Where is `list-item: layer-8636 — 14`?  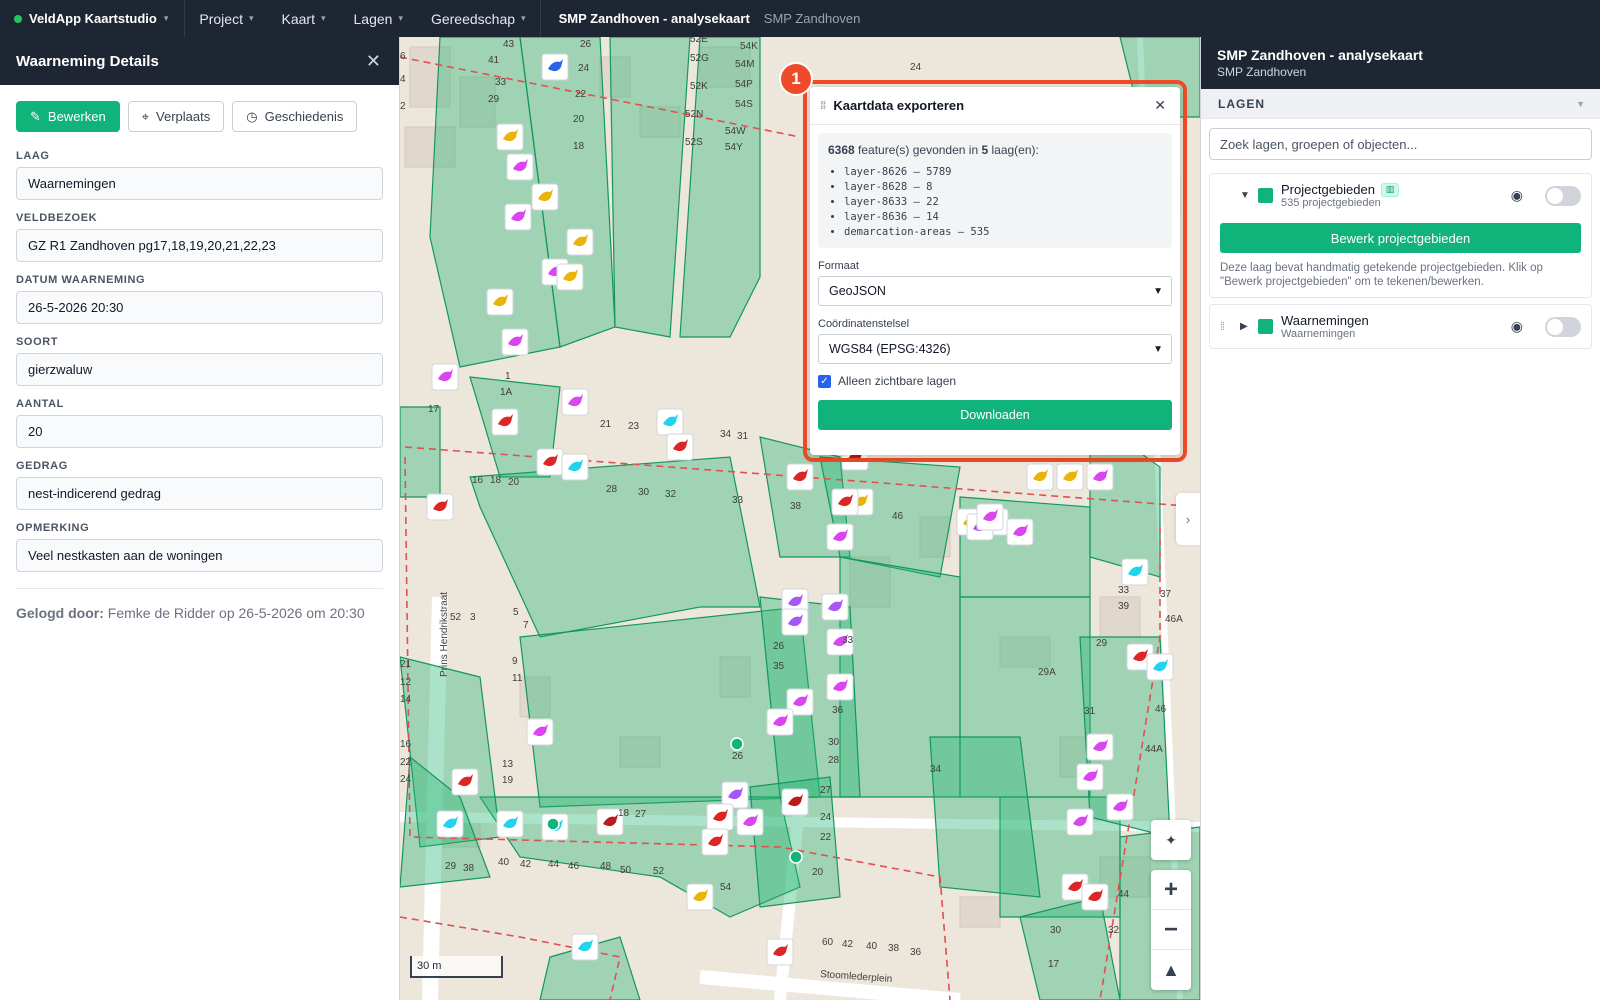 list-item: layer-8636 — 14 is located at coordinates (1003, 217).